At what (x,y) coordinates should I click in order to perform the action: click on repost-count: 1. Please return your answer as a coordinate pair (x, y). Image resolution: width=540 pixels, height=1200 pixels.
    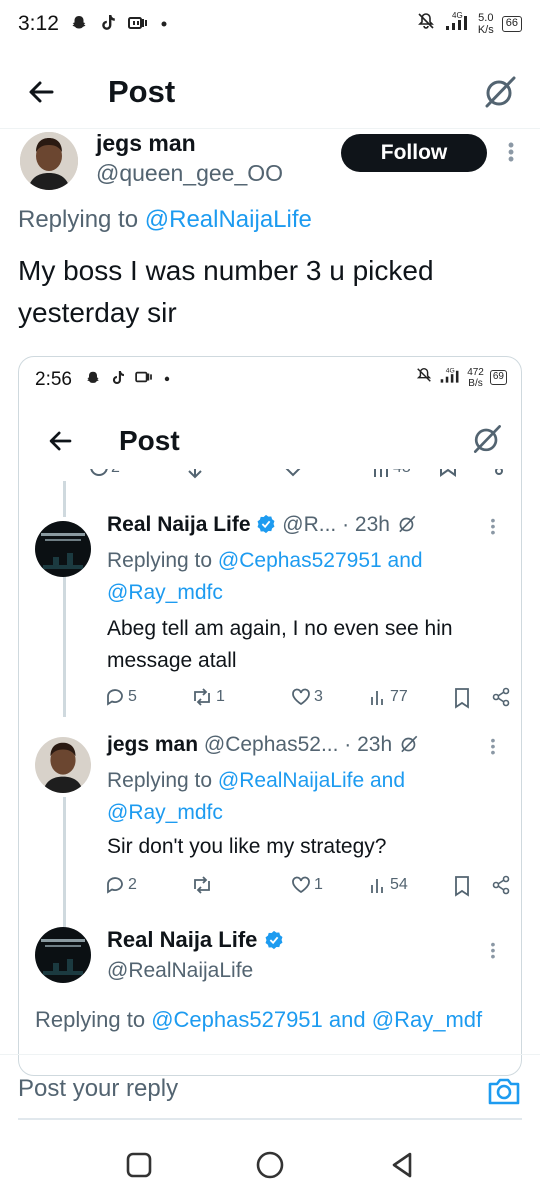
    Looking at the image, I should click on (208, 697).